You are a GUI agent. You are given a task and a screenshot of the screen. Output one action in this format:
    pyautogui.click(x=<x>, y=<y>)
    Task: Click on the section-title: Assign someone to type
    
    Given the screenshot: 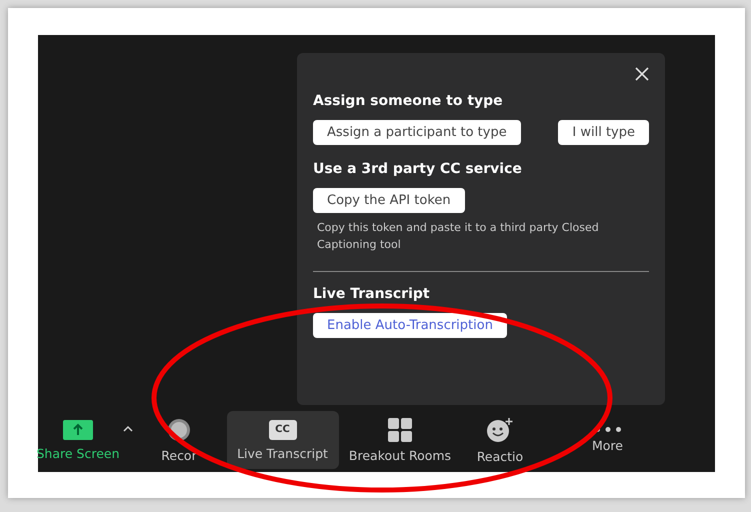 What is the action you would take?
    pyautogui.click(x=408, y=101)
    